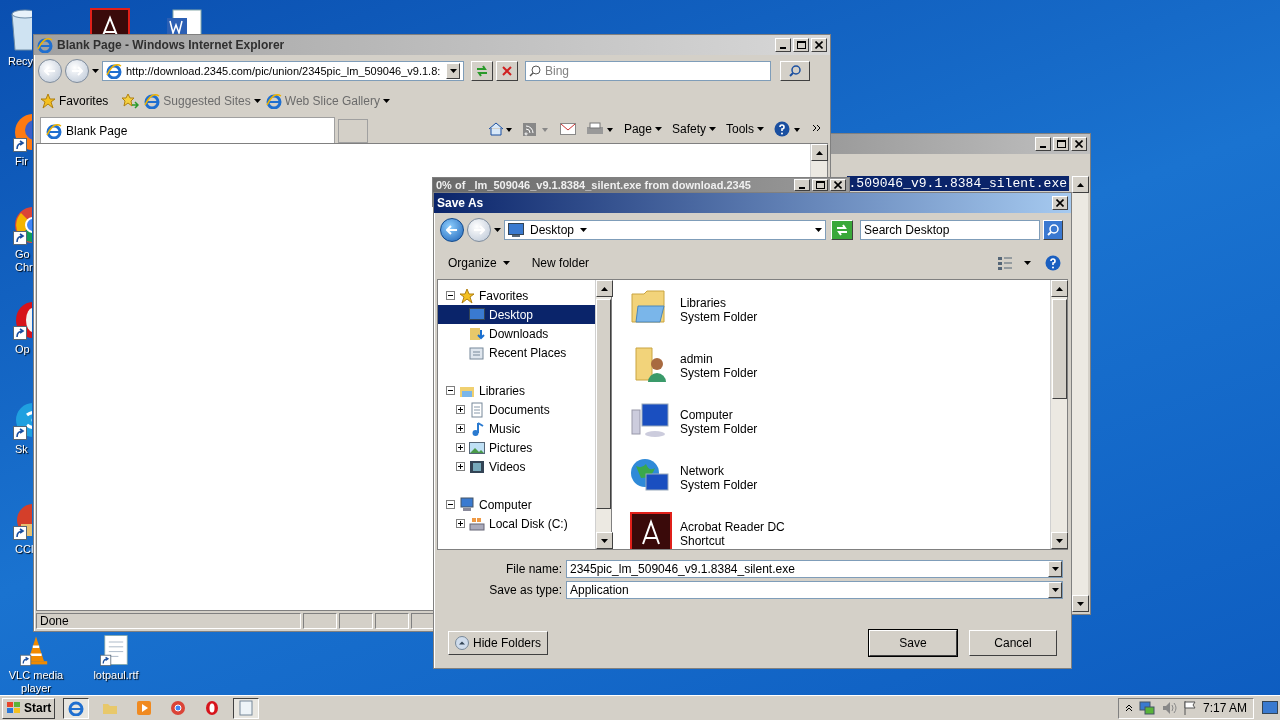 This screenshot has width=1280, height=720. Describe the element at coordinates (814, 589) in the screenshot. I see `save-type-dropdown: Application` at that location.